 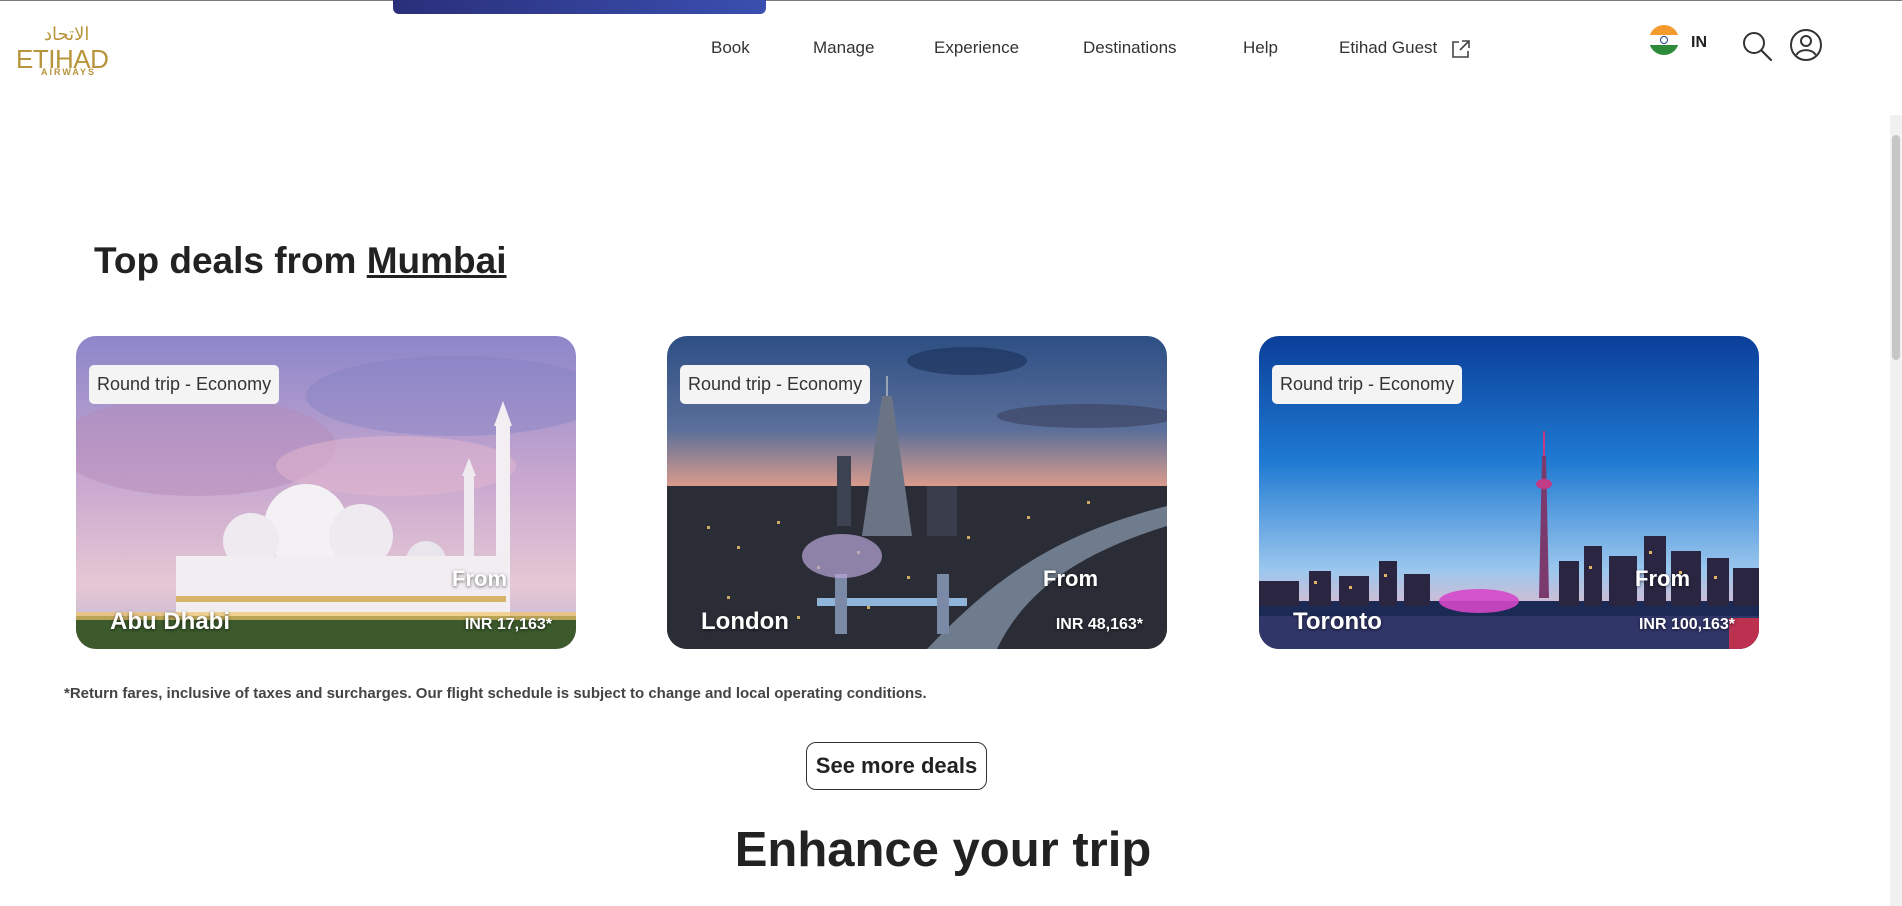 I want to click on nav-item-help: Help, so click(x=1260, y=48).